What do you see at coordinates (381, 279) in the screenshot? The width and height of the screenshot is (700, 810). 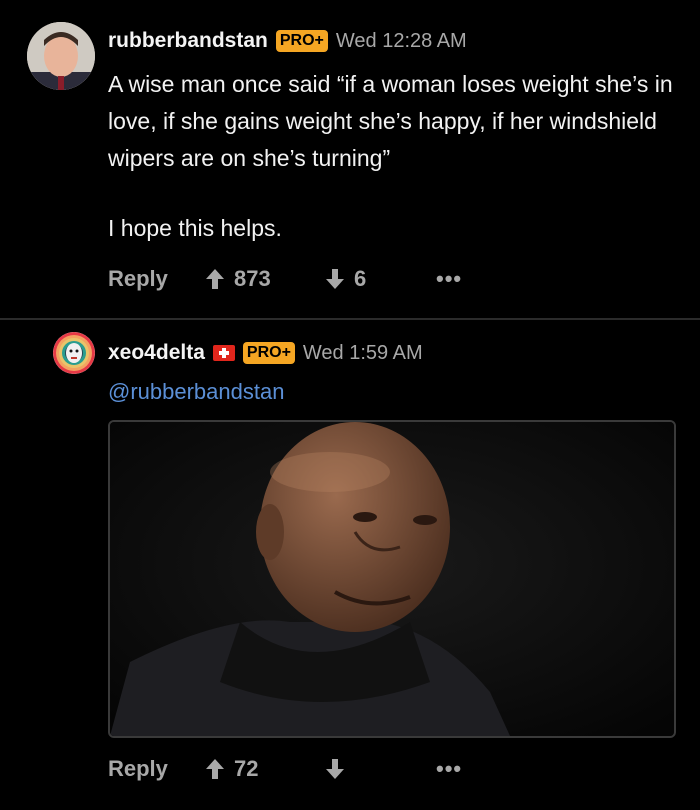 I see `downvote-button: 6` at bounding box center [381, 279].